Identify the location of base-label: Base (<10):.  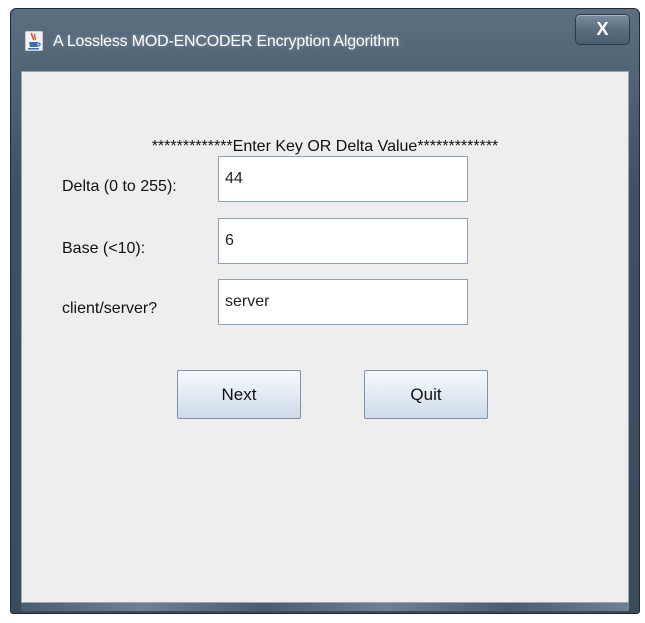
(104, 248).